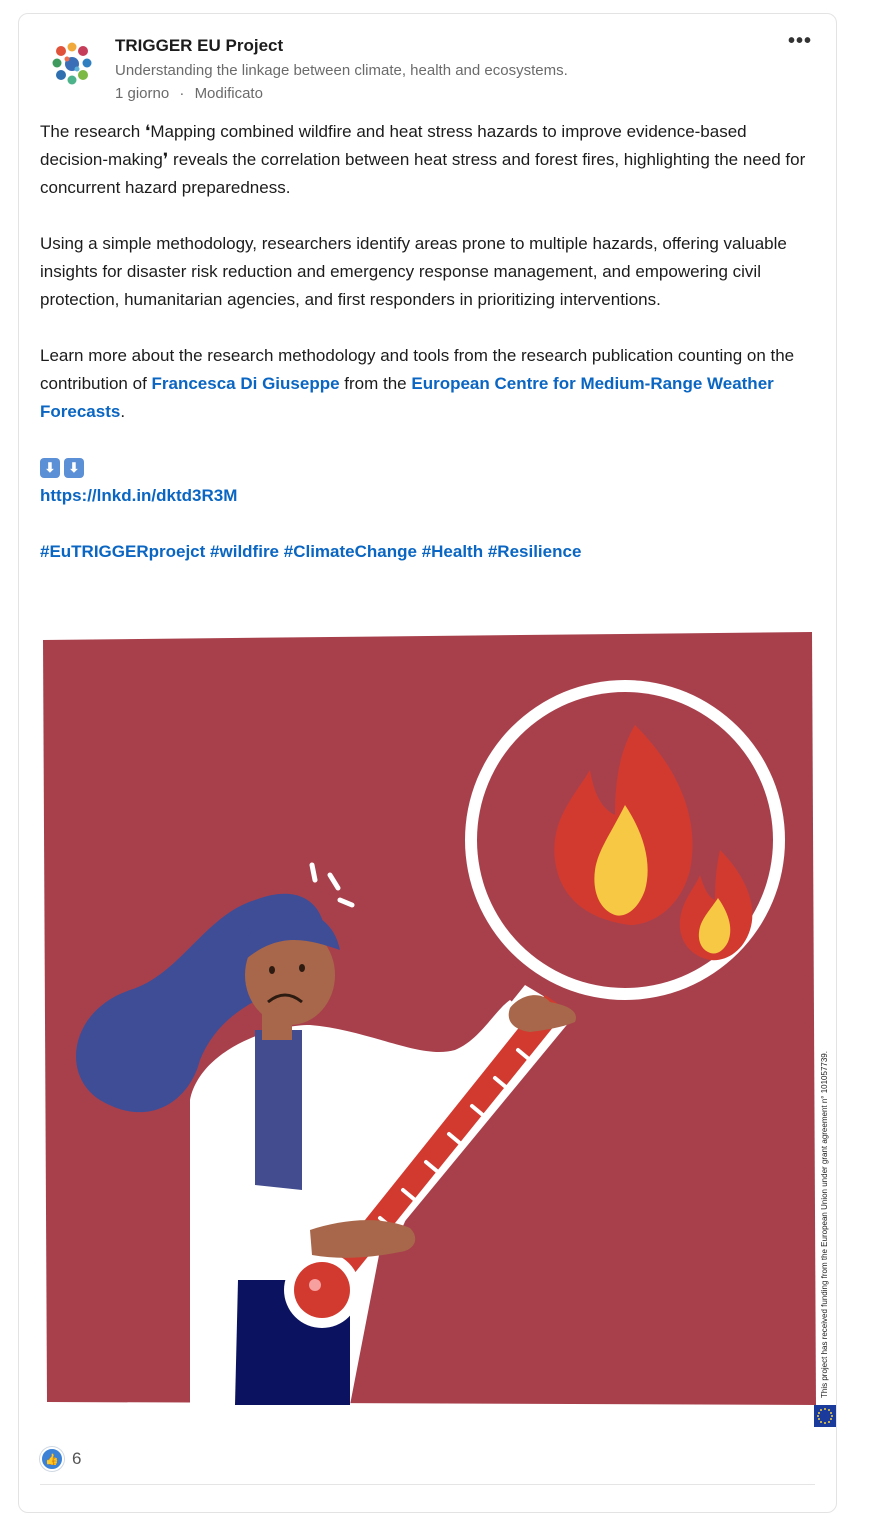 The image size is (869, 1513). Describe the element at coordinates (138, 495) in the screenshot. I see `publication-link: https://lnkd.in/dktd3R3M` at that location.